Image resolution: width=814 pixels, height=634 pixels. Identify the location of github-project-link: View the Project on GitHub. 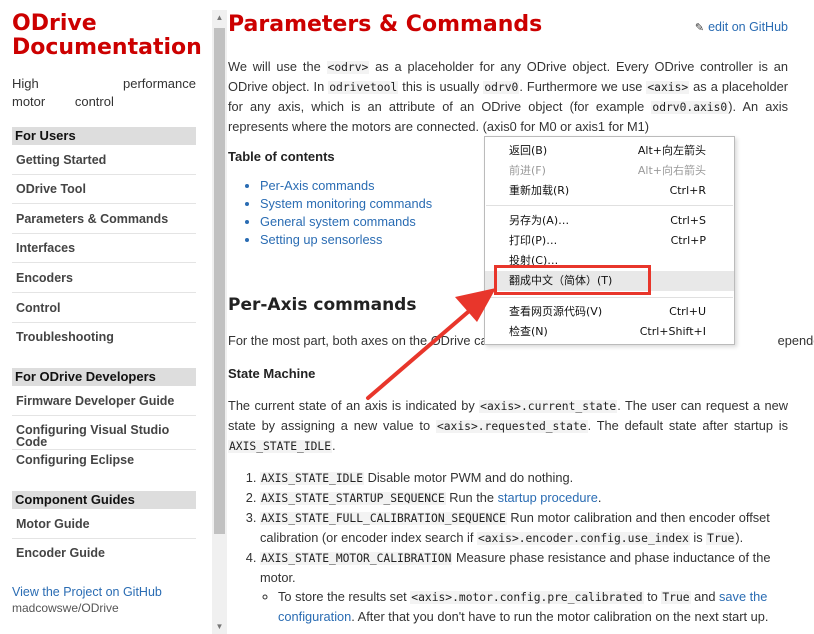
(87, 592).